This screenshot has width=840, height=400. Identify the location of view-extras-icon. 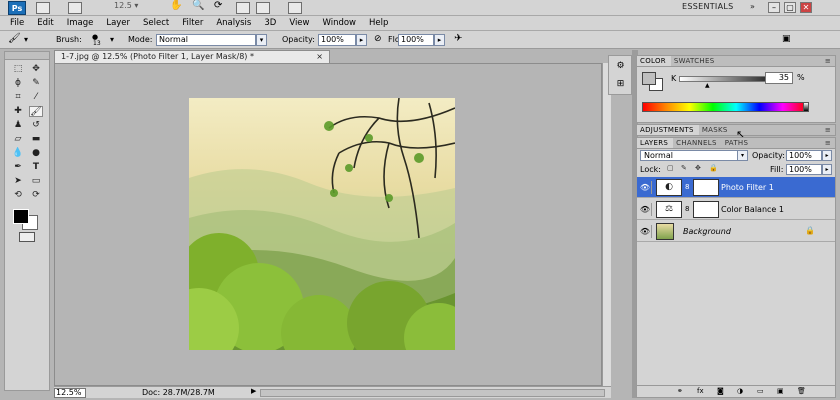
(75, 8).